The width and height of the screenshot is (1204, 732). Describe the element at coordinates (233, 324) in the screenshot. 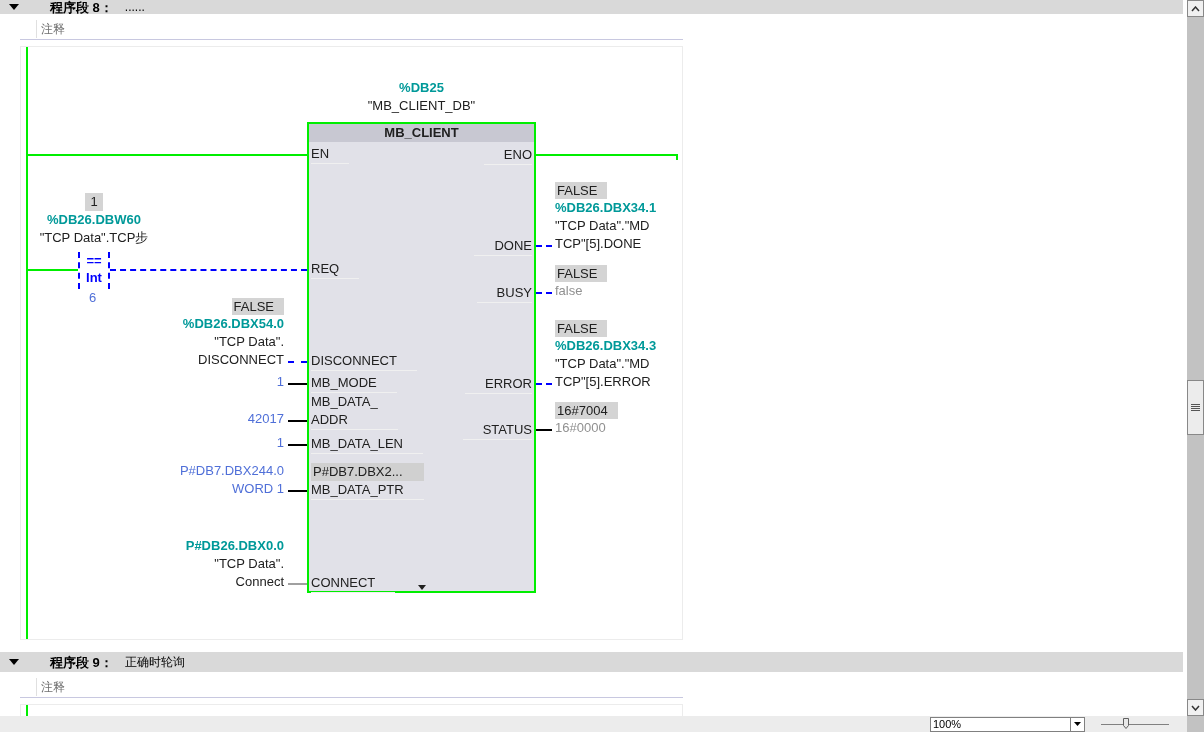

I see `operand-address: %DB26.DBX54.0` at that location.